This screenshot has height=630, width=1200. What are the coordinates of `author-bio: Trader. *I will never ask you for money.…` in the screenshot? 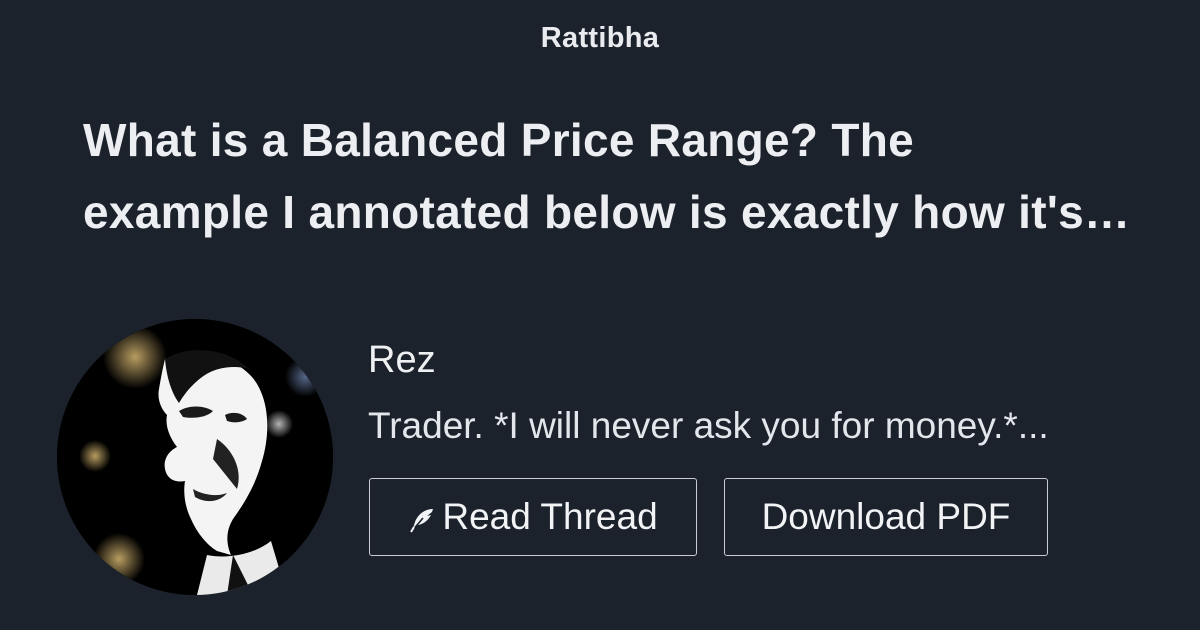 It's located at (708, 425).